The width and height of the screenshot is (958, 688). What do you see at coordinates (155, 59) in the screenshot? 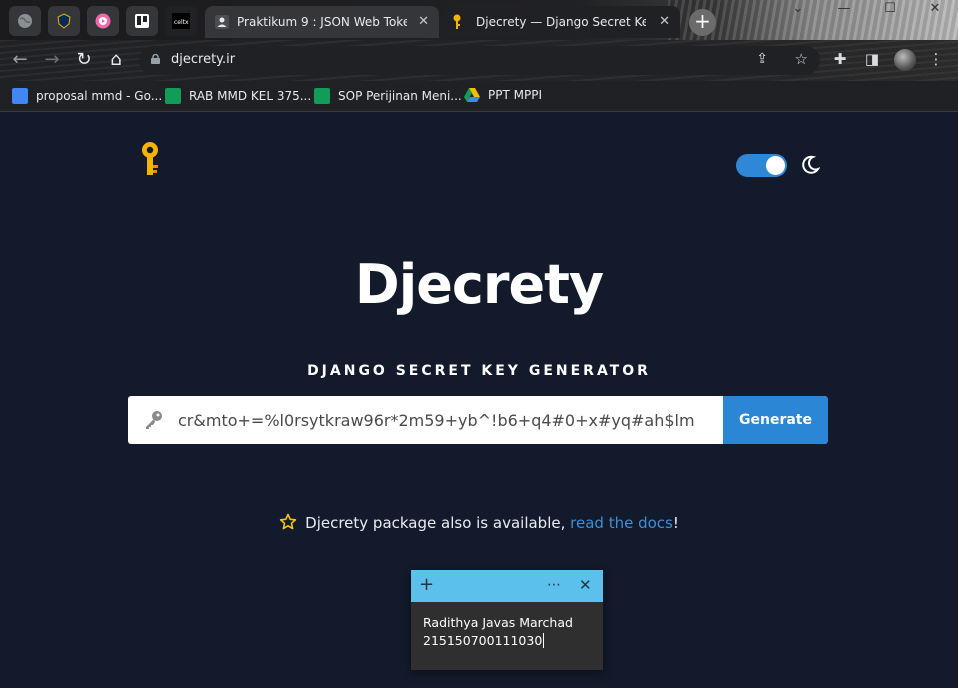
I see `lock-icon` at bounding box center [155, 59].